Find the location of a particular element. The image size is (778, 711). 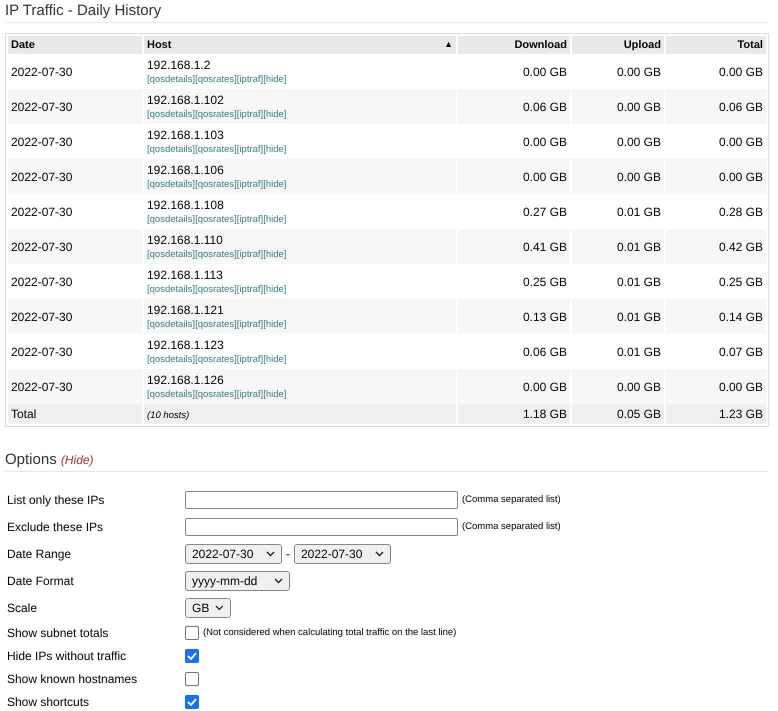

field-label: Show shortcuts is located at coordinates (48, 701).